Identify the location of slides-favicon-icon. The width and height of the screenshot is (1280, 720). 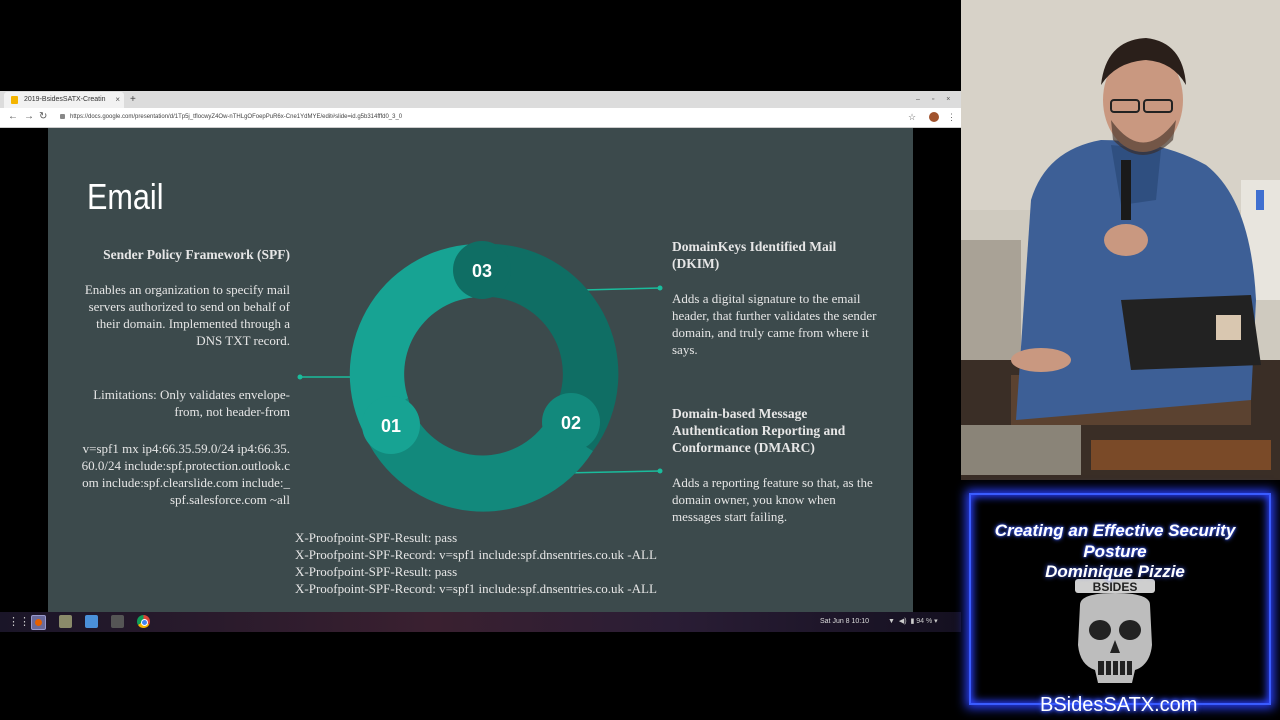
(14, 100).